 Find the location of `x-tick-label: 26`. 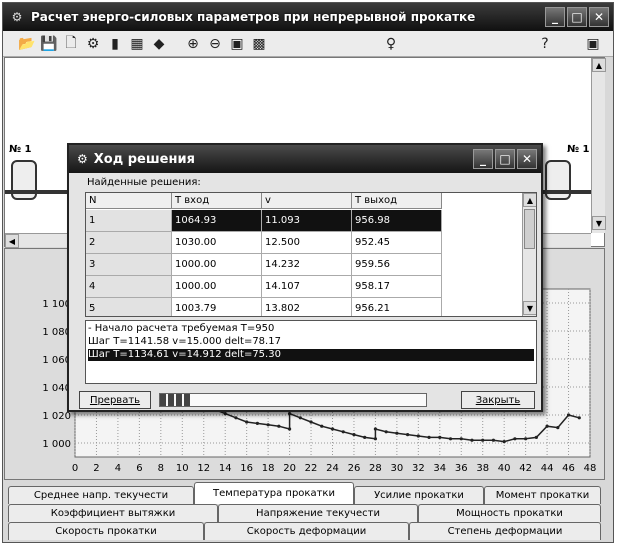

x-tick-label: 26 is located at coordinates (354, 468).